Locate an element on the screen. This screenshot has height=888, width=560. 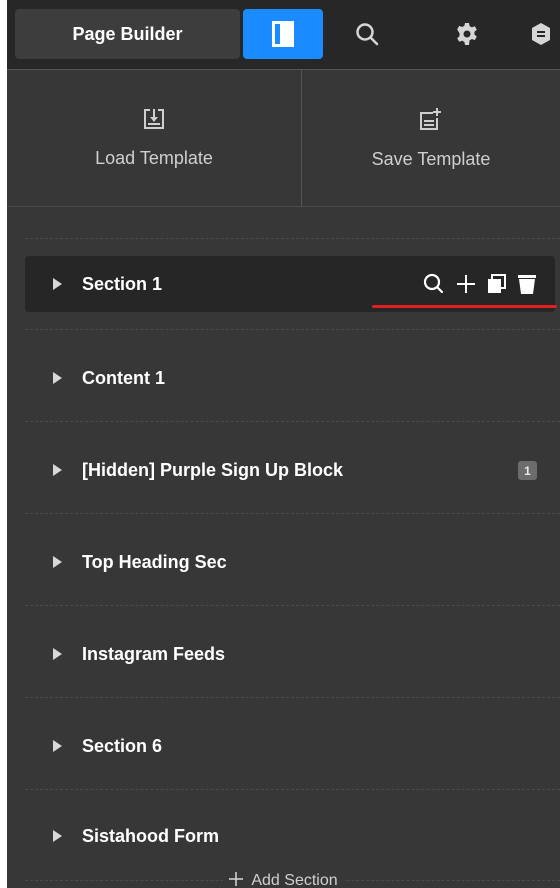
search-button is located at coordinates (367, 34).